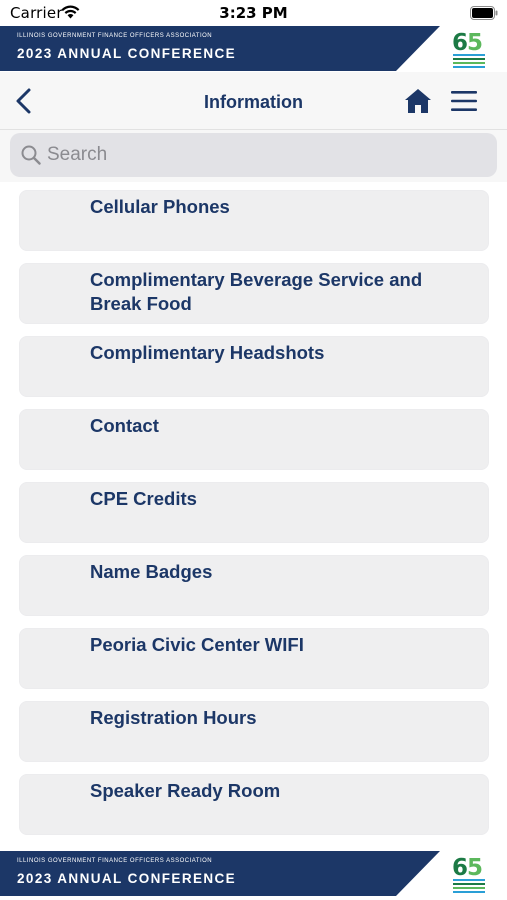 This screenshot has width=507, height=900. Describe the element at coordinates (173, 717) in the screenshot. I see `list-item-label: Registration Hours` at that location.